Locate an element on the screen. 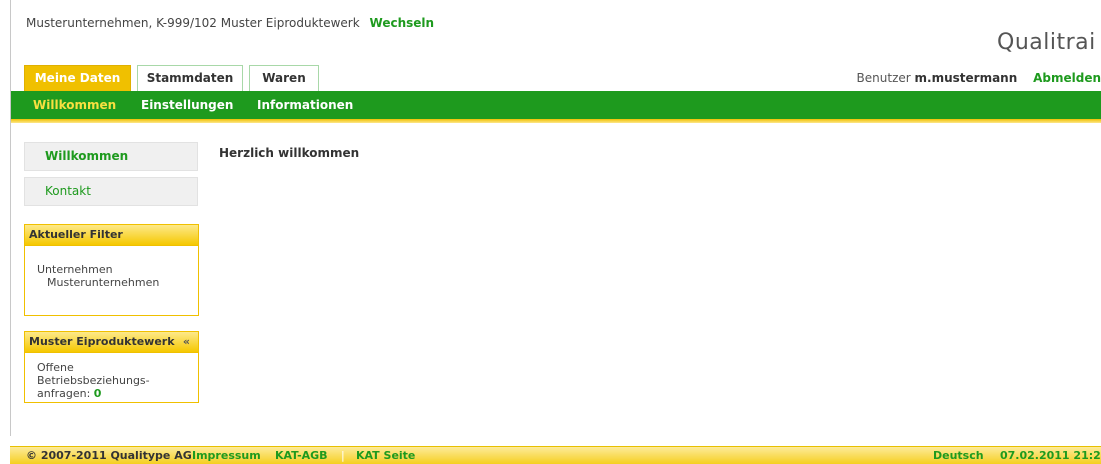 The image size is (1101, 464). collapse-icon: « is located at coordinates (186, 342).